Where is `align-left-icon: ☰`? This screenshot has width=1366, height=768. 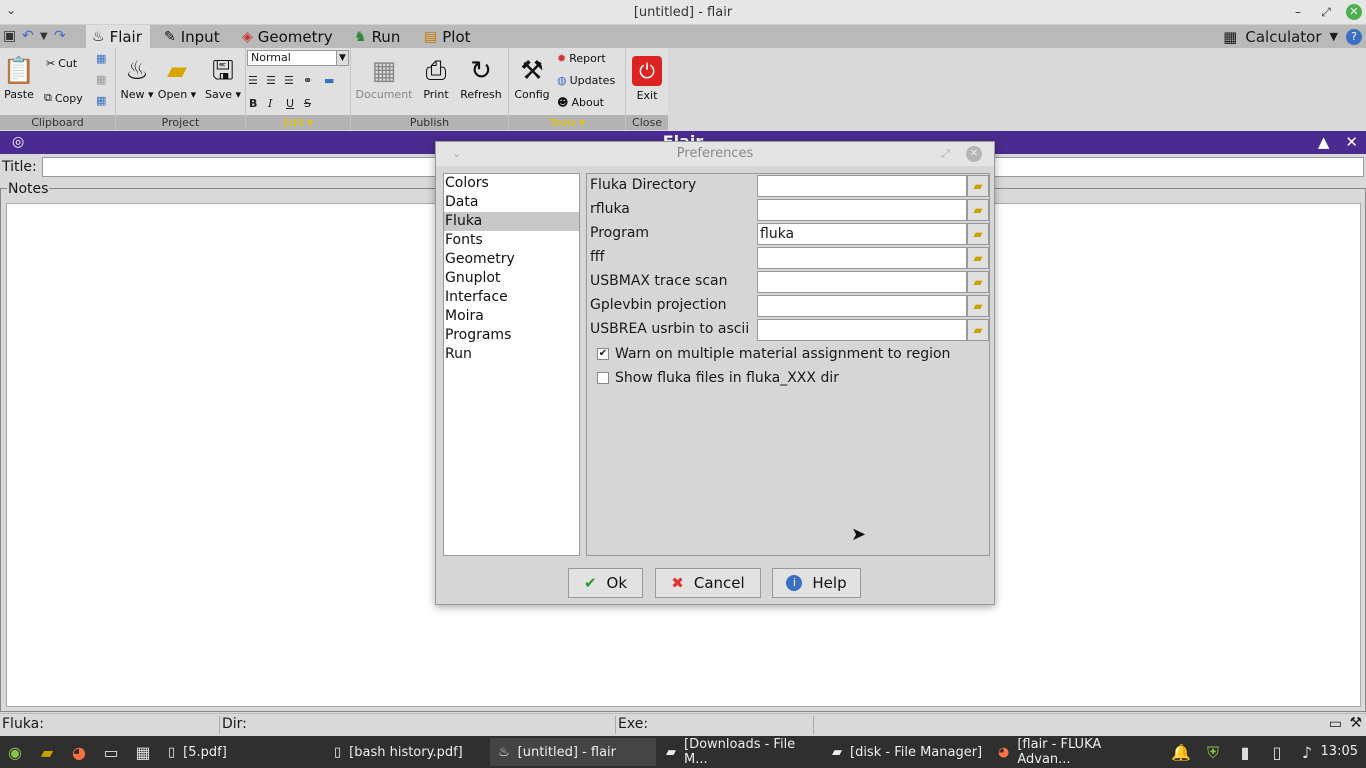
align-left-icon: ☰ is located at coordinates (253, 80).